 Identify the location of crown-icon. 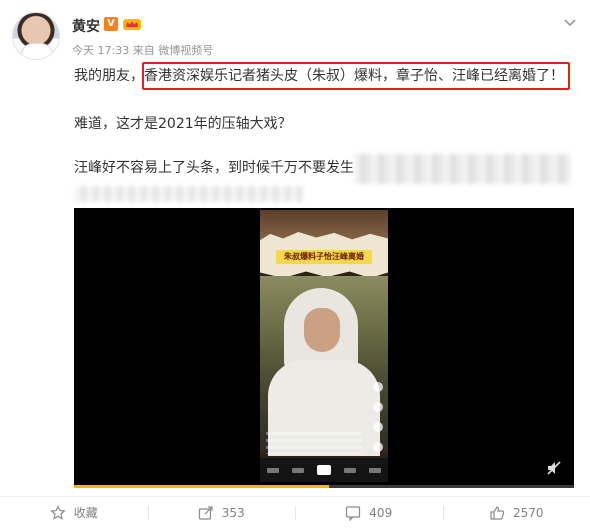
(132, 24).